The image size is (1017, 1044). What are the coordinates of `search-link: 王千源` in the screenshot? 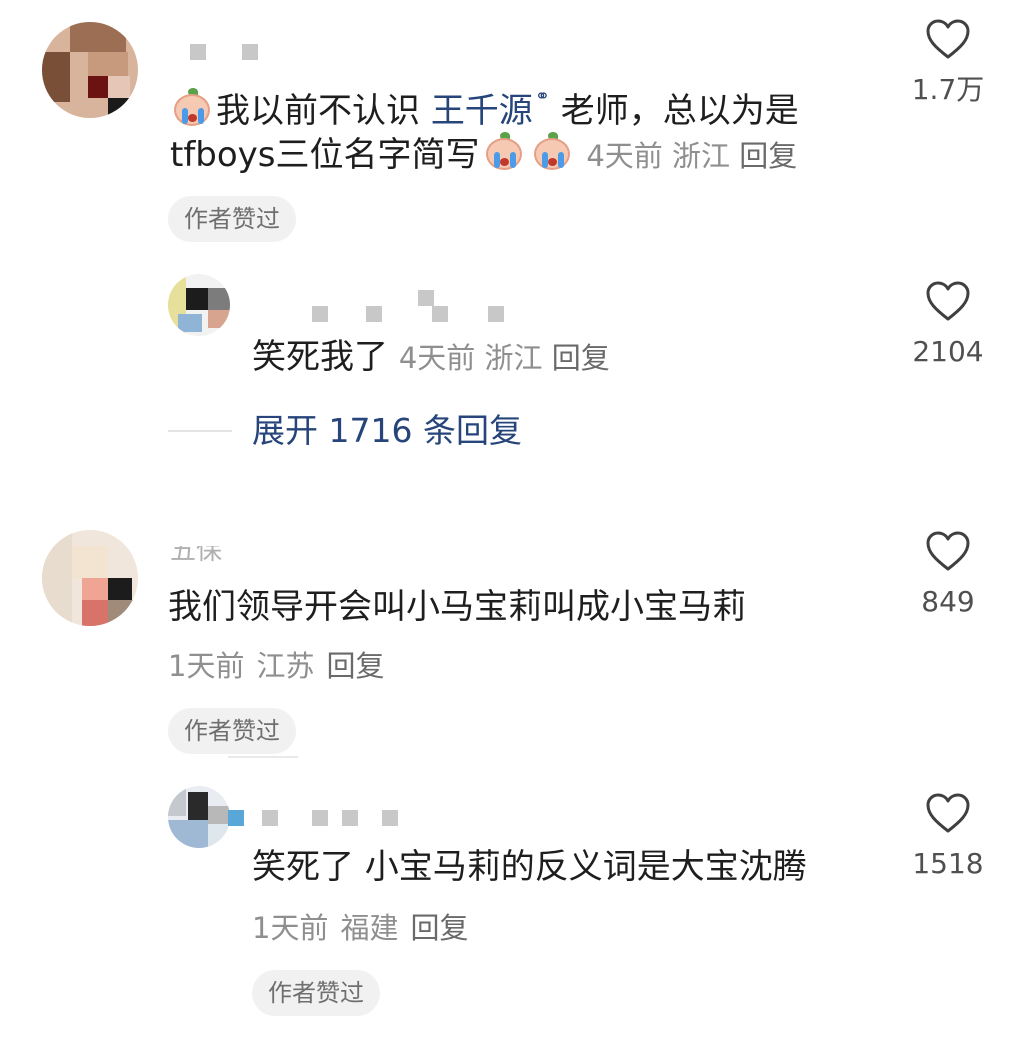 It's located at (482, 111).